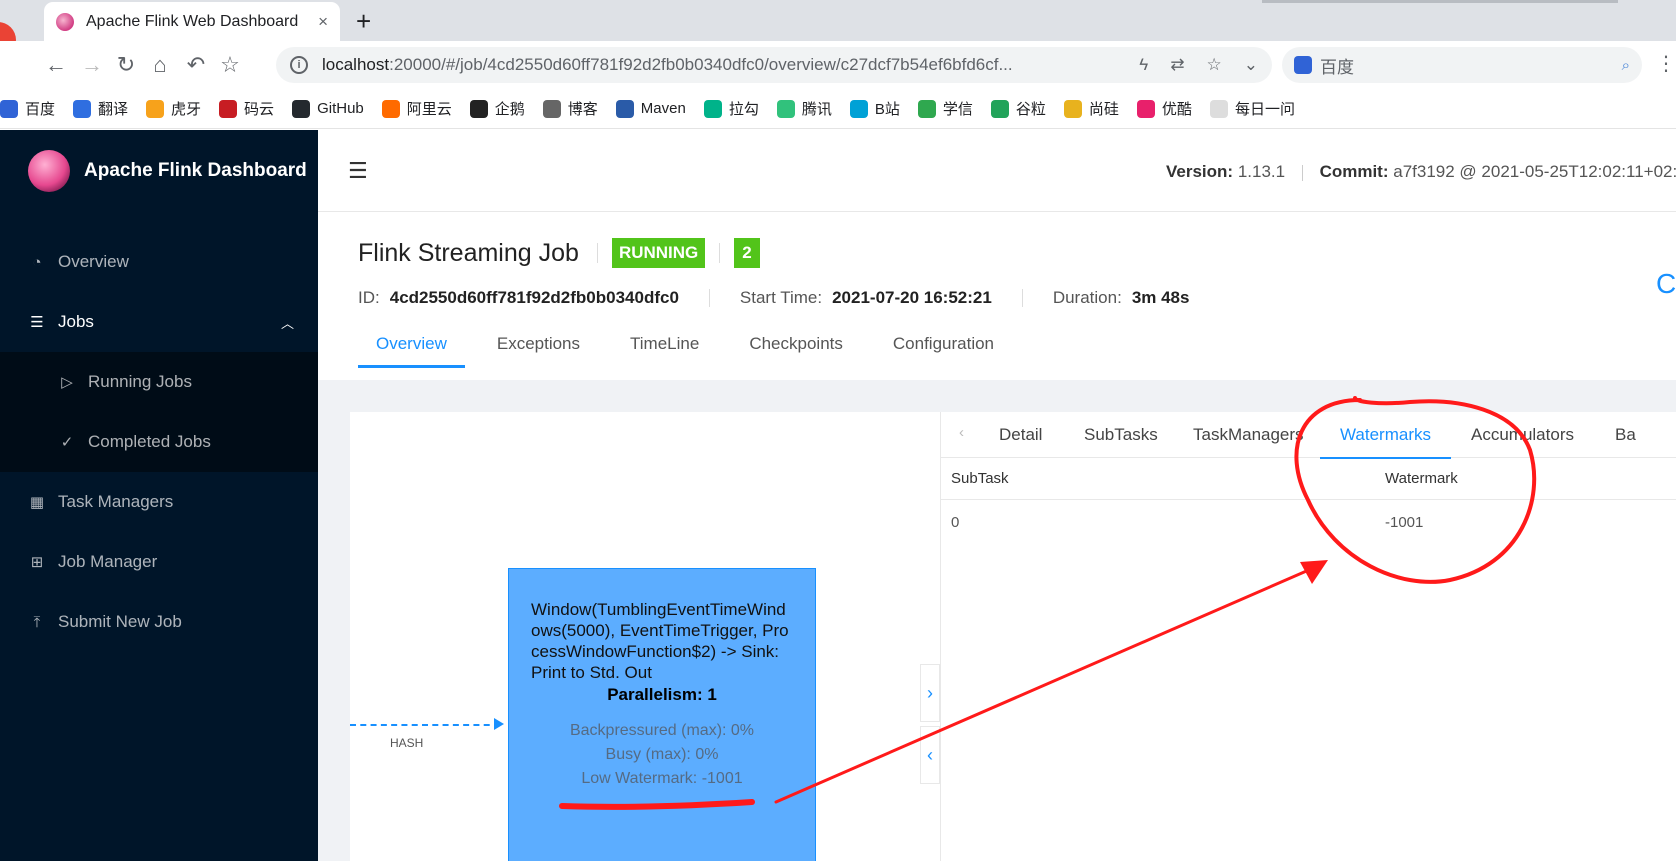  Describe the element at coordinates (159, 382) in the screenshot. I see `sidebar-item-running-jobs: ▷ Running Jobs` at that location.